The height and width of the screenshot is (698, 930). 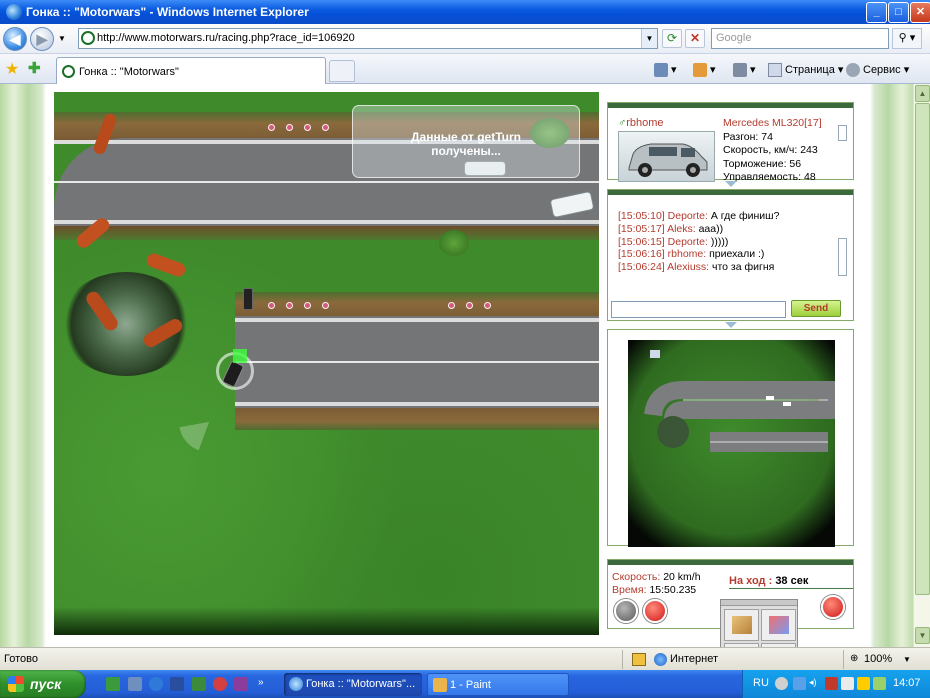 What do you see at coordinates (842, 257) in the screenshot?
I see `chat-scrollbar` at bounding box center [842, 257].